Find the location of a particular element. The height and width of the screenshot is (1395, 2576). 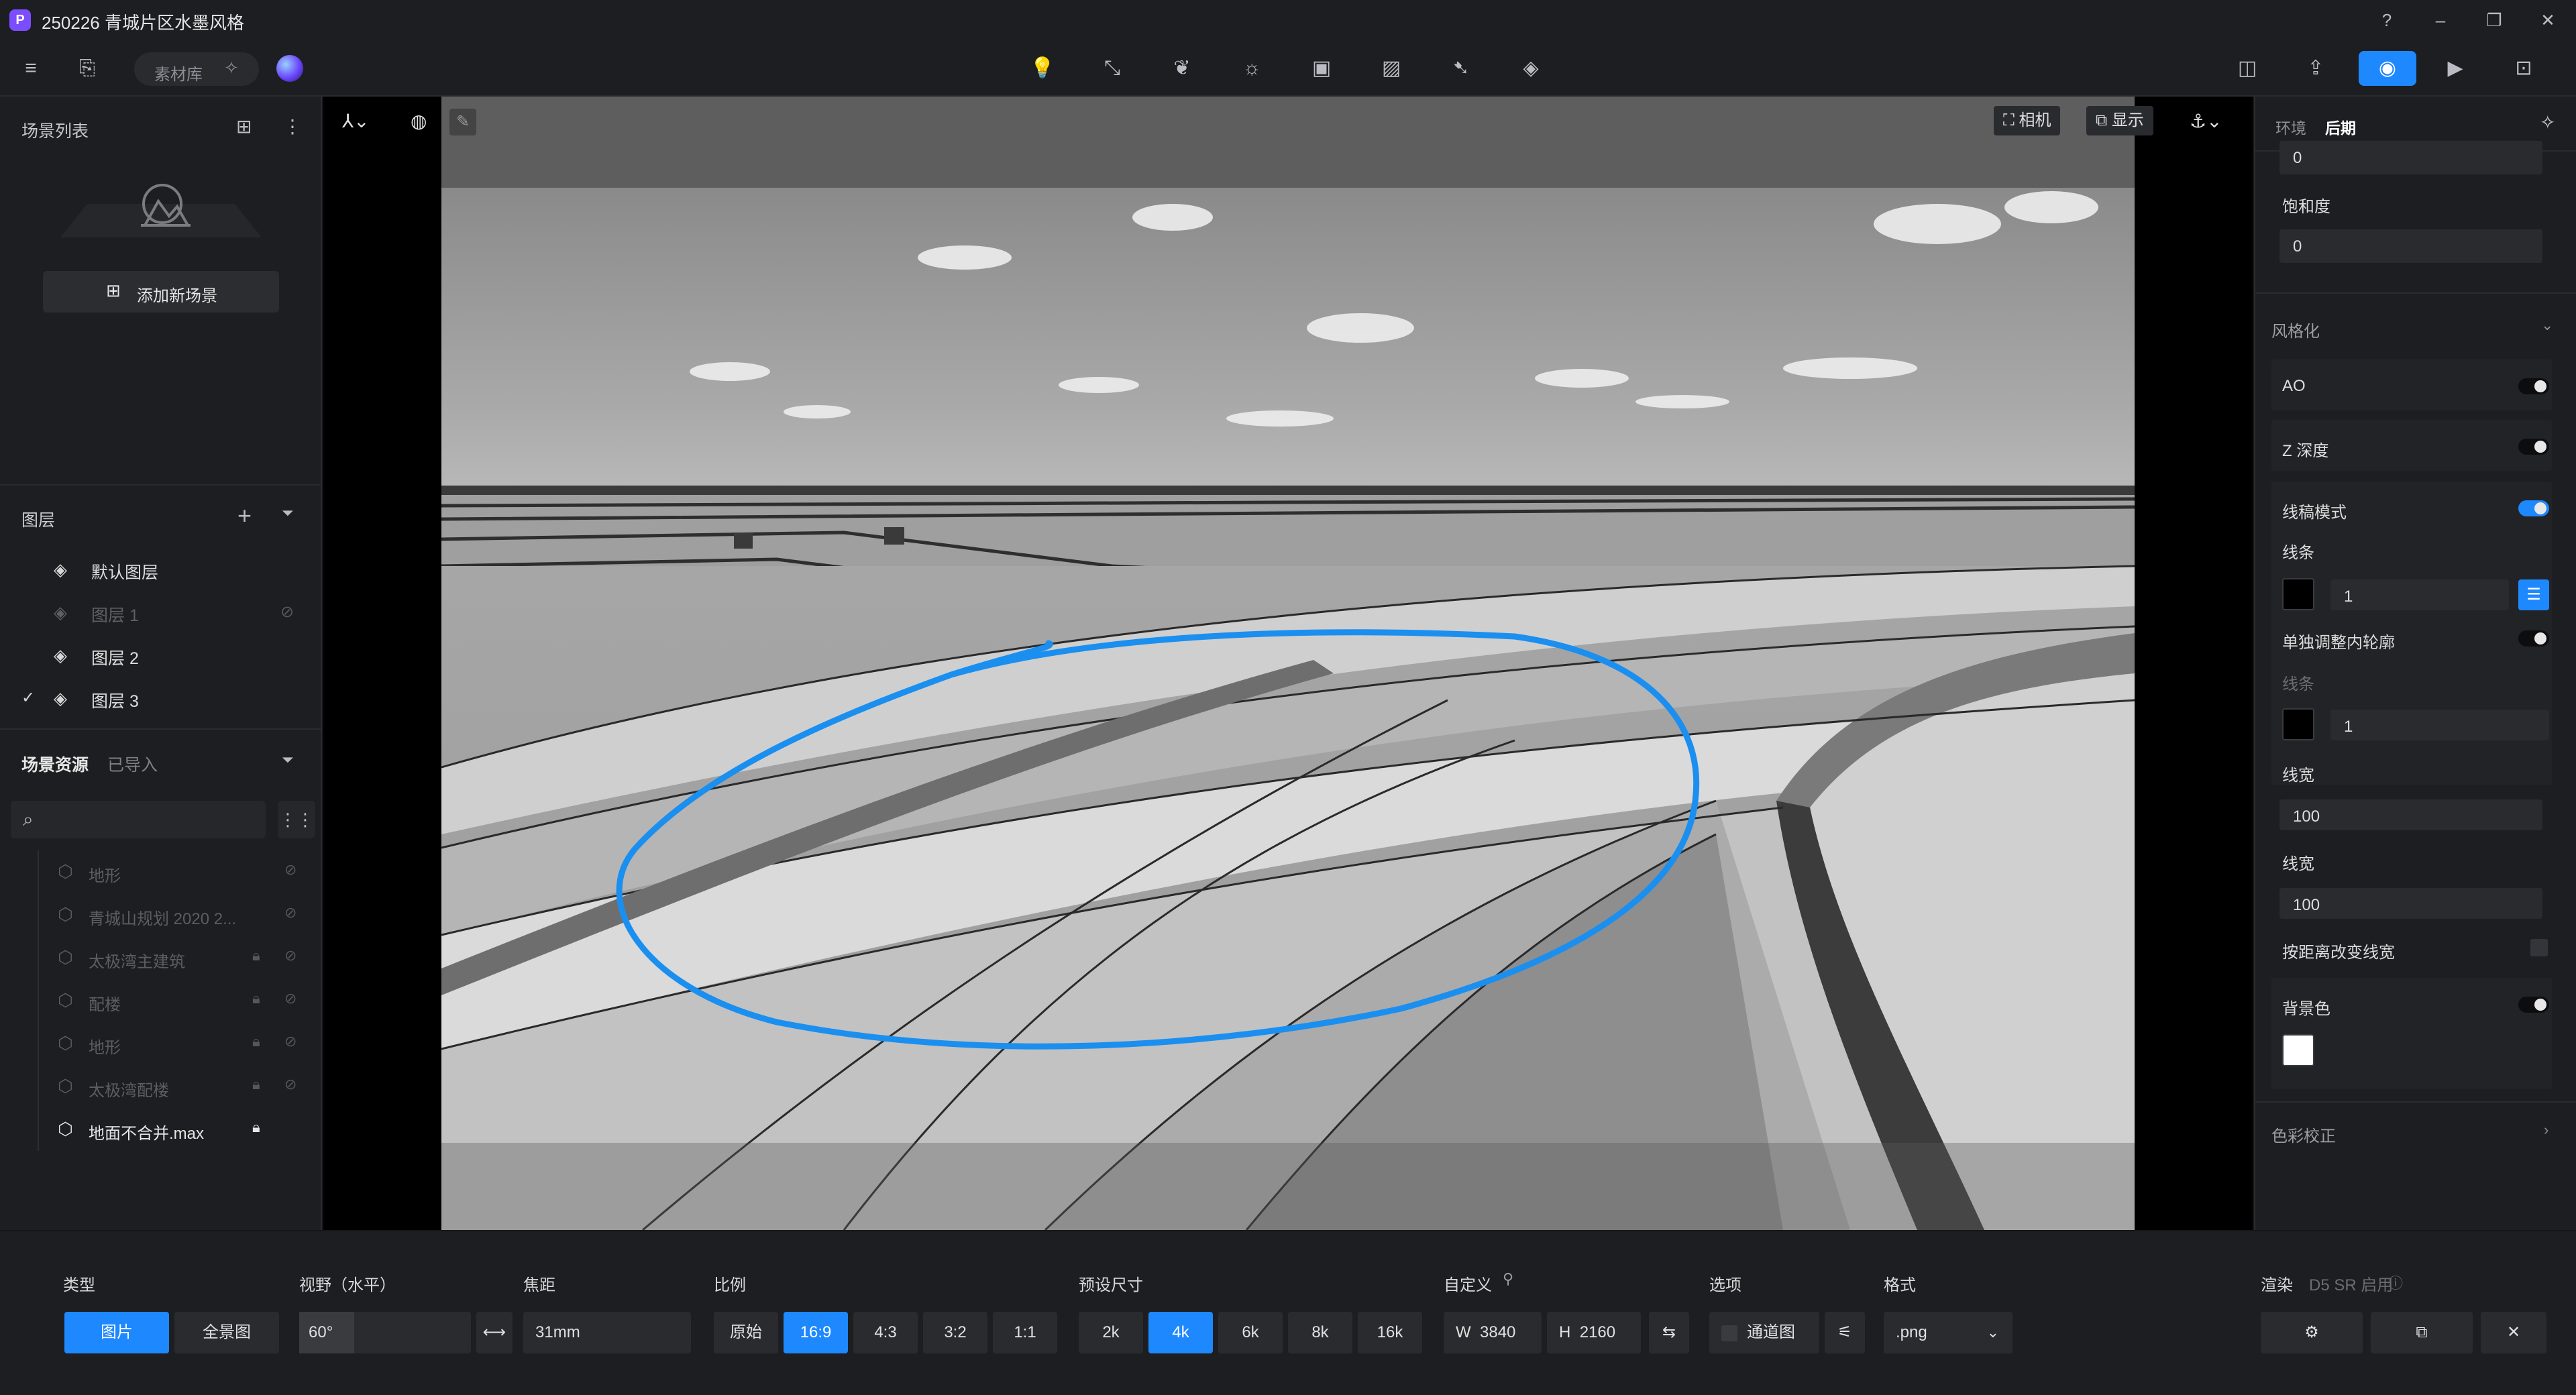

tab-post: 后期 is located at coordinates (2340, 126).